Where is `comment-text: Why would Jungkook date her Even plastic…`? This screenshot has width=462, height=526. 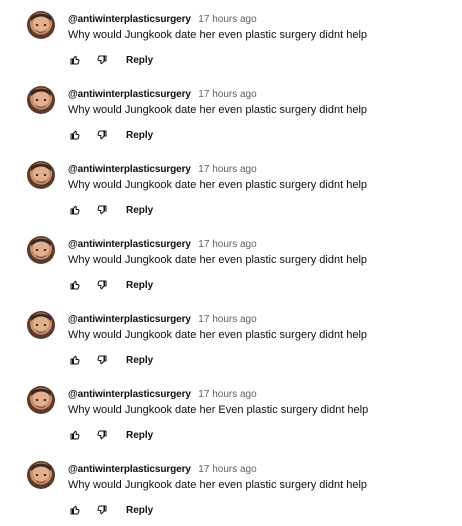 comment-text: Why would Jungkook date her Even plastic… is located at coordinates (218, 410).